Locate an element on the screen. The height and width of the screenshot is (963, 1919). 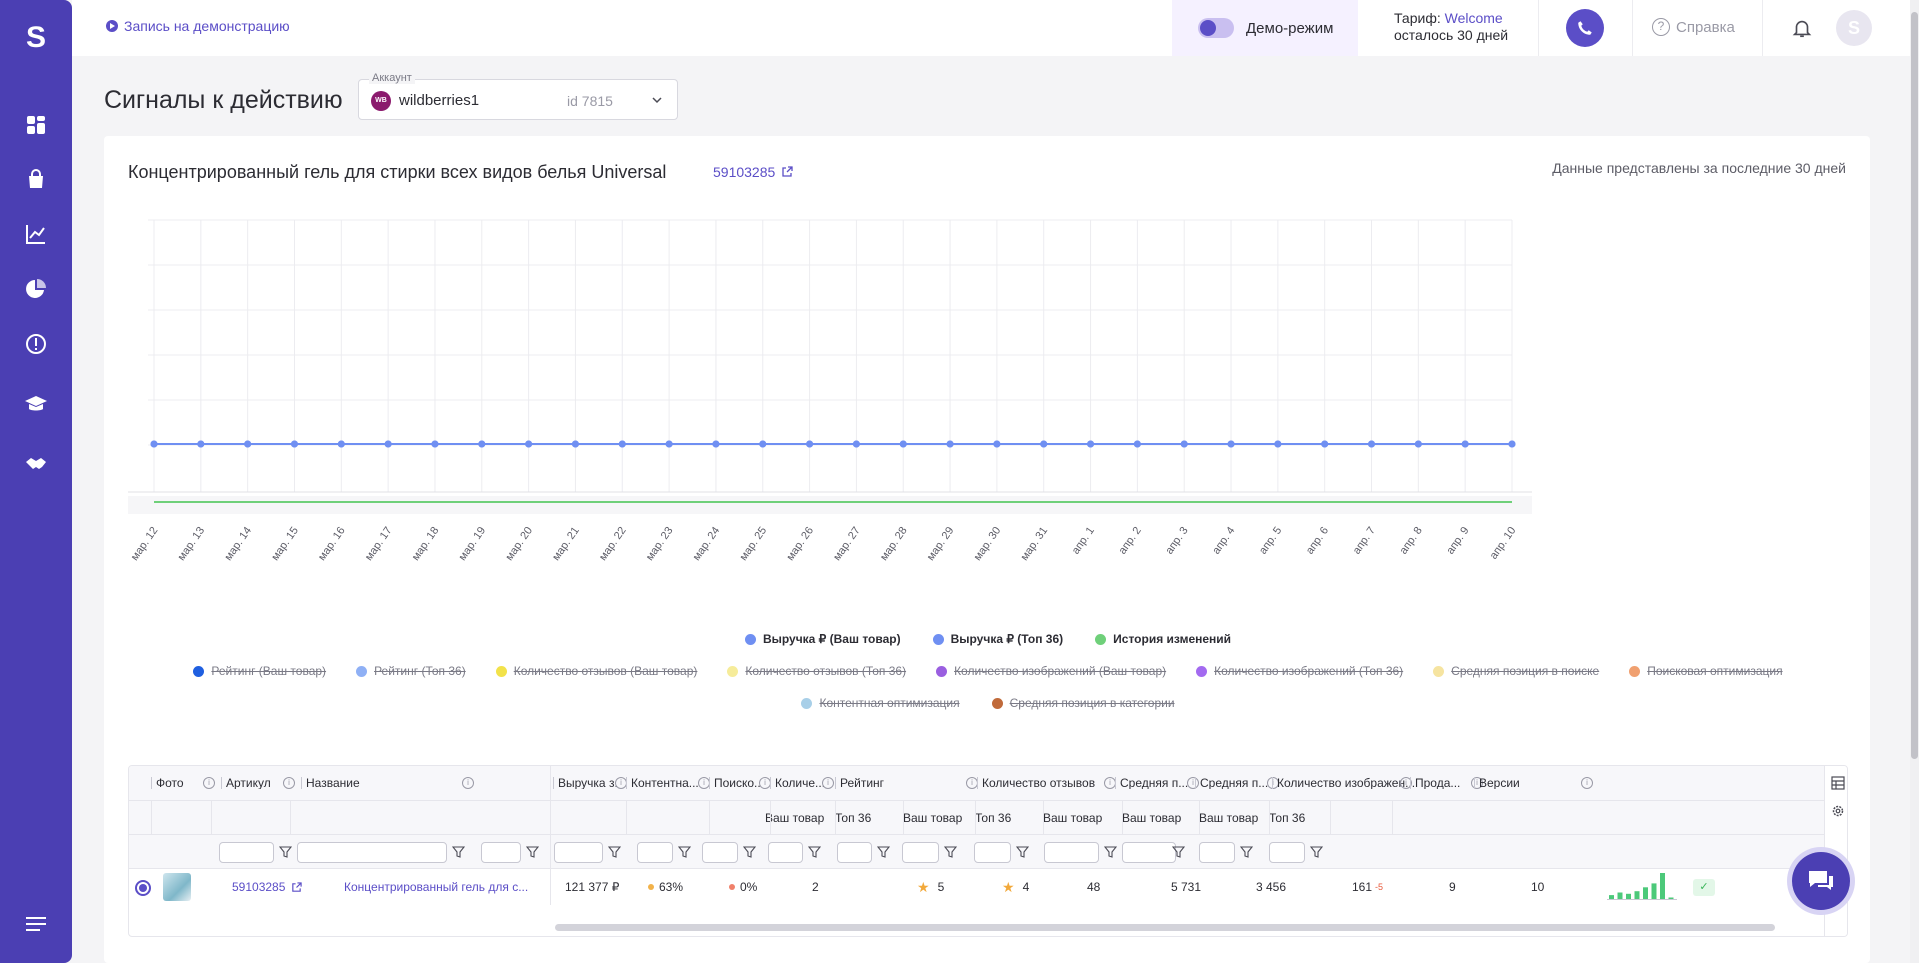
horizontal-scrollbar is located at coordinates (1185, 927).